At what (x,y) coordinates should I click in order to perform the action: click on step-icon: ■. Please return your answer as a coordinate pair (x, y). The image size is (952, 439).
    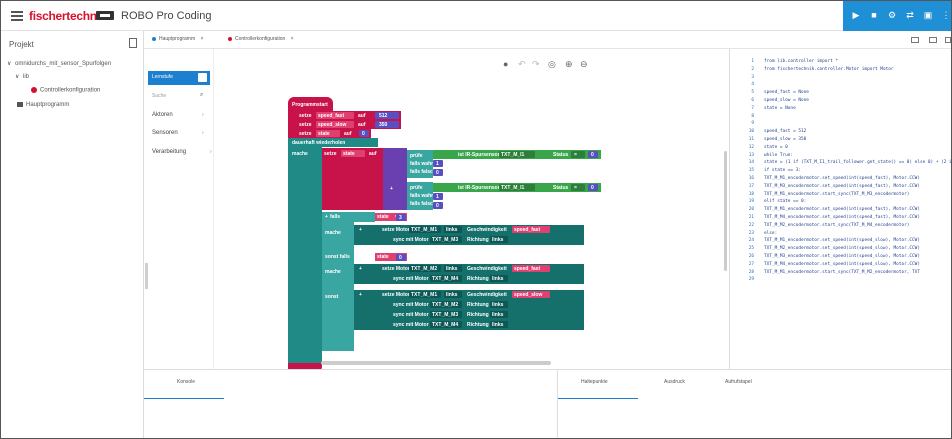
    Looking at the image, I should click on (874, 15).